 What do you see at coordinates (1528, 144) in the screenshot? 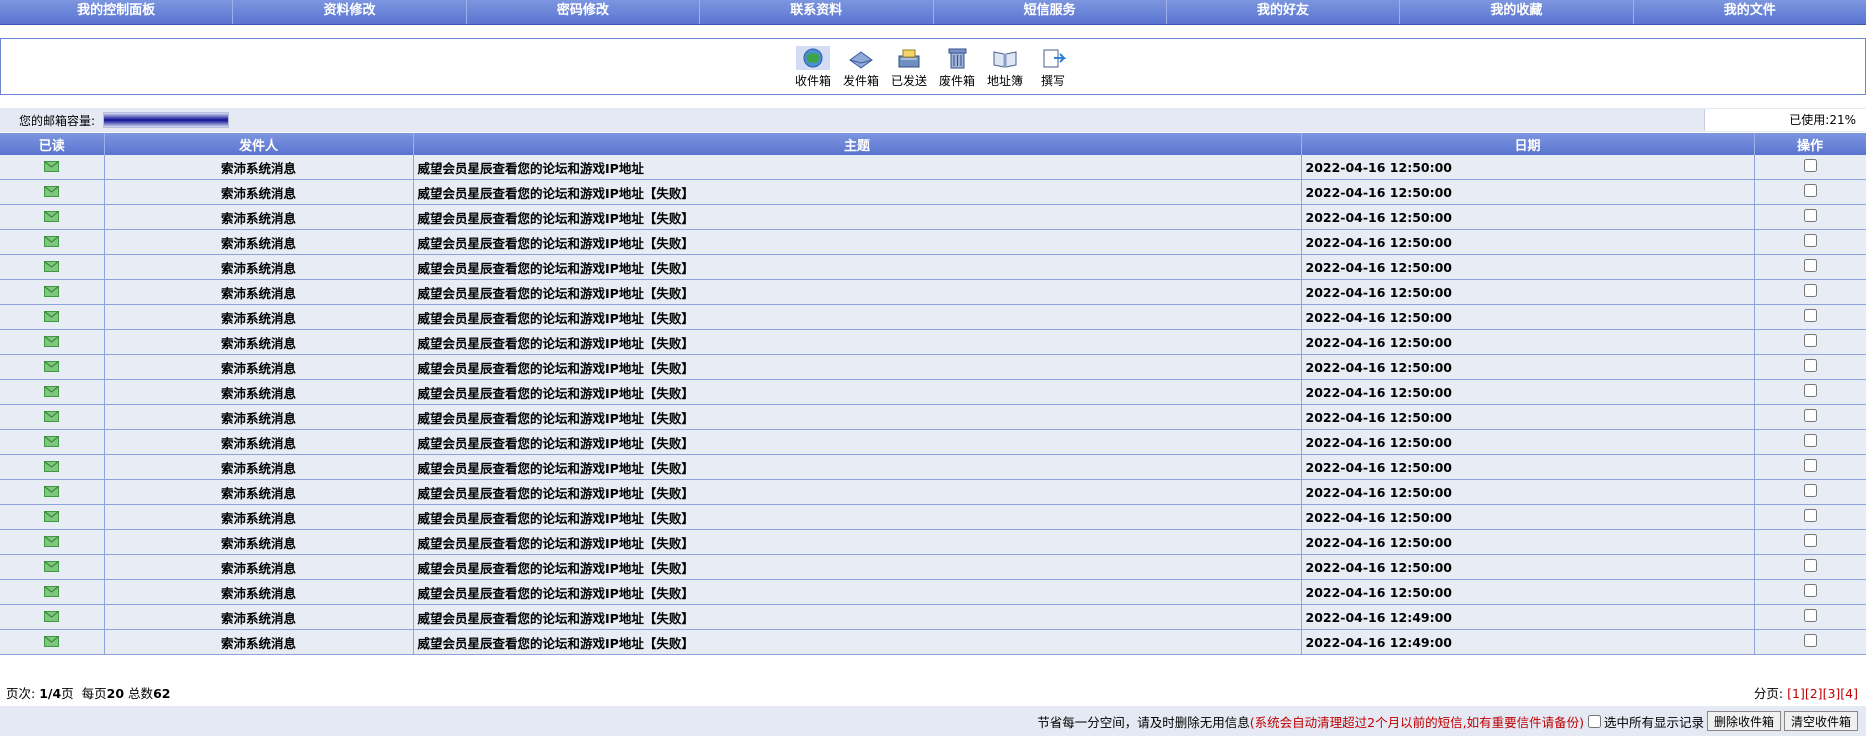
I see `header-date: 日期` at bounding box center [1528, 144].